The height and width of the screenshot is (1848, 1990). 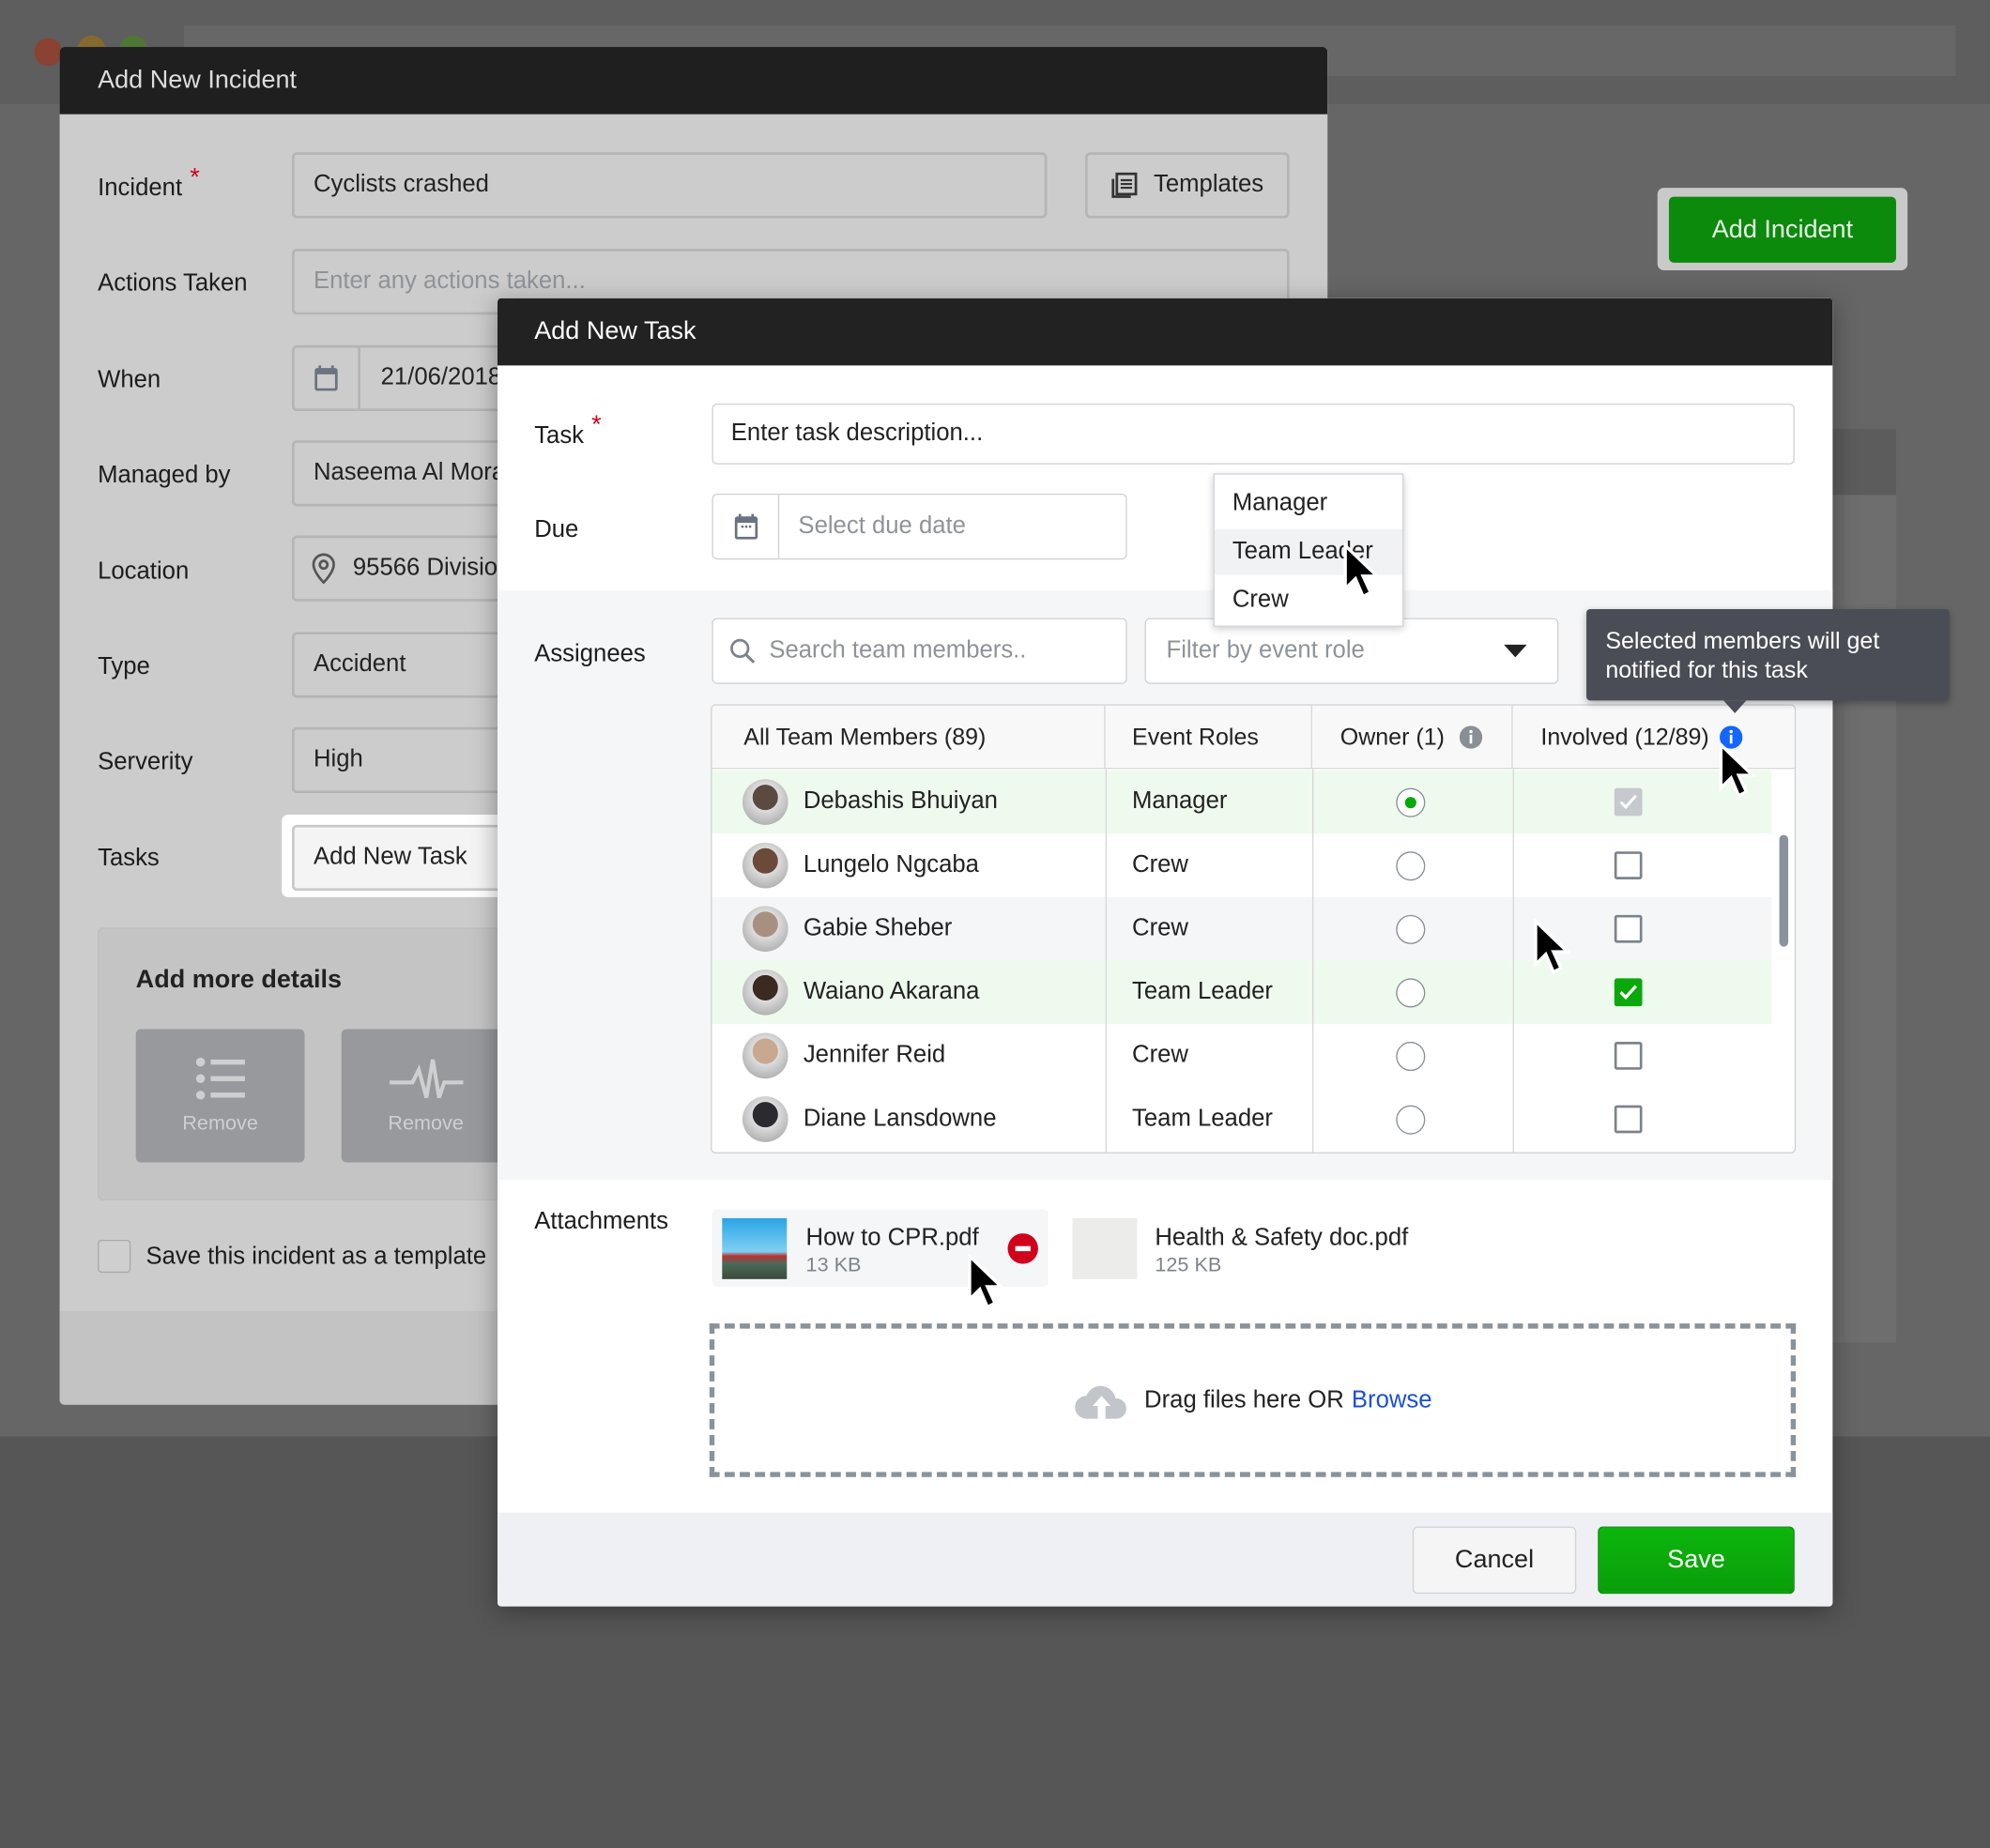 What do you see at coordinates (900, 801) in the screenshot?
I see `member-name: Debashis Bhuiyan` at bounding box center [900, 801].